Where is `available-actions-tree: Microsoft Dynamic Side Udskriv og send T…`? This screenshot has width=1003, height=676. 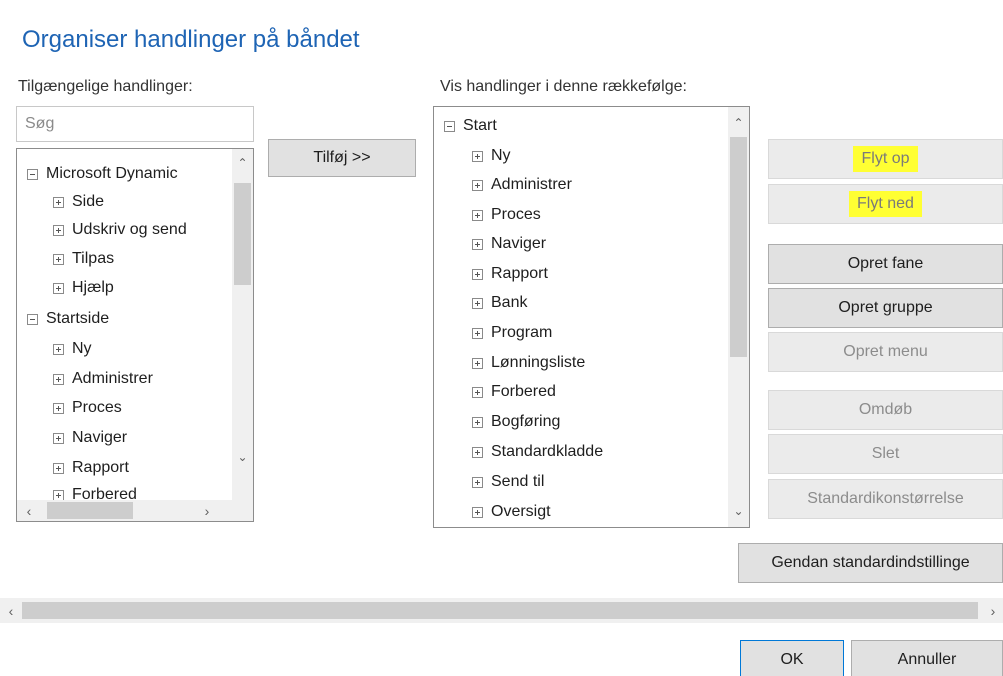
available-actions-tree: Microsoft Dynamic Side Udskriv og send T… is located at coordinates (135, 335).